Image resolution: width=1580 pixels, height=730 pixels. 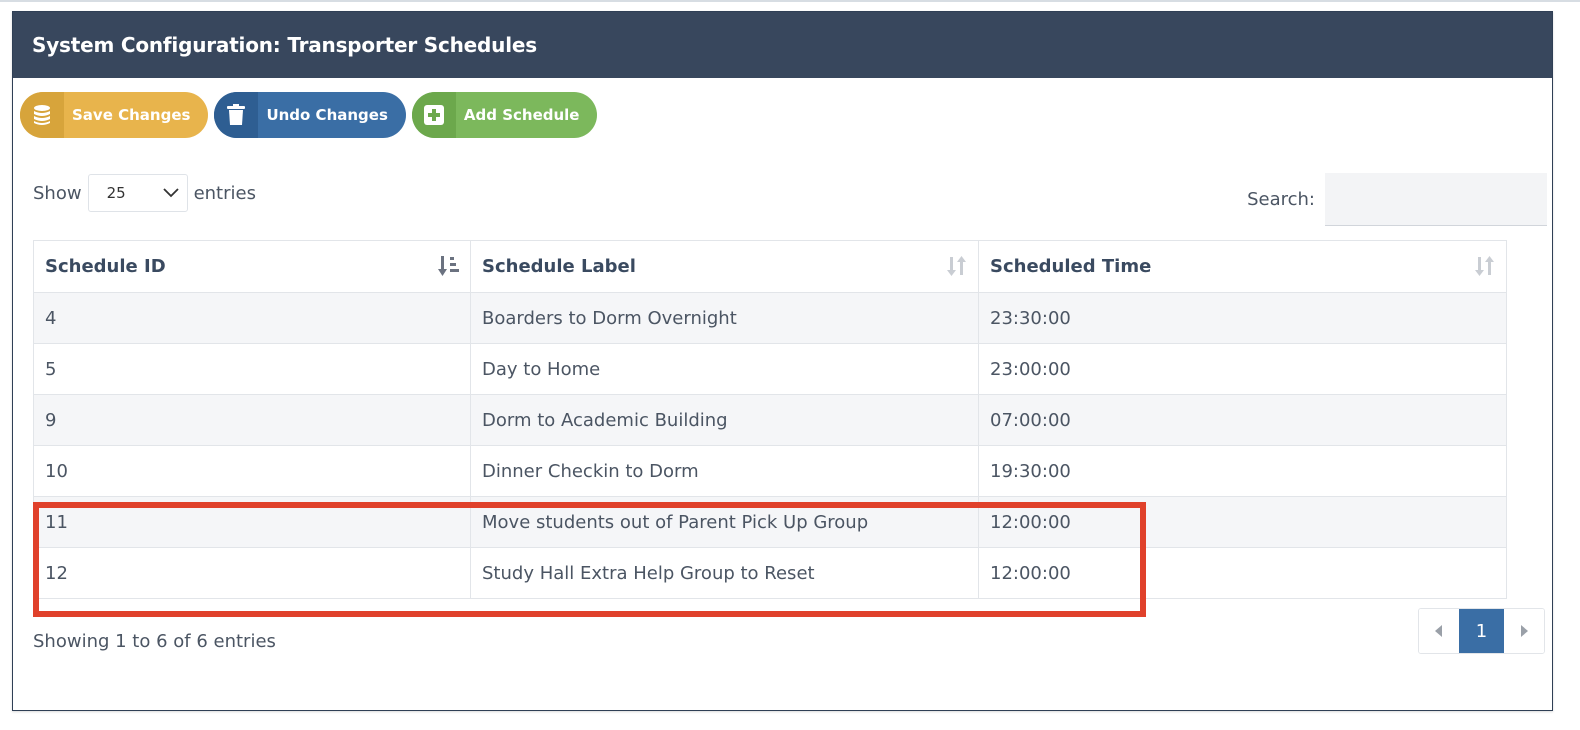 What do you see at coordinates (327, 115) in the screenshot?
I see `undo-changes-label: Undo Changes` at bounding box center [327, 115].